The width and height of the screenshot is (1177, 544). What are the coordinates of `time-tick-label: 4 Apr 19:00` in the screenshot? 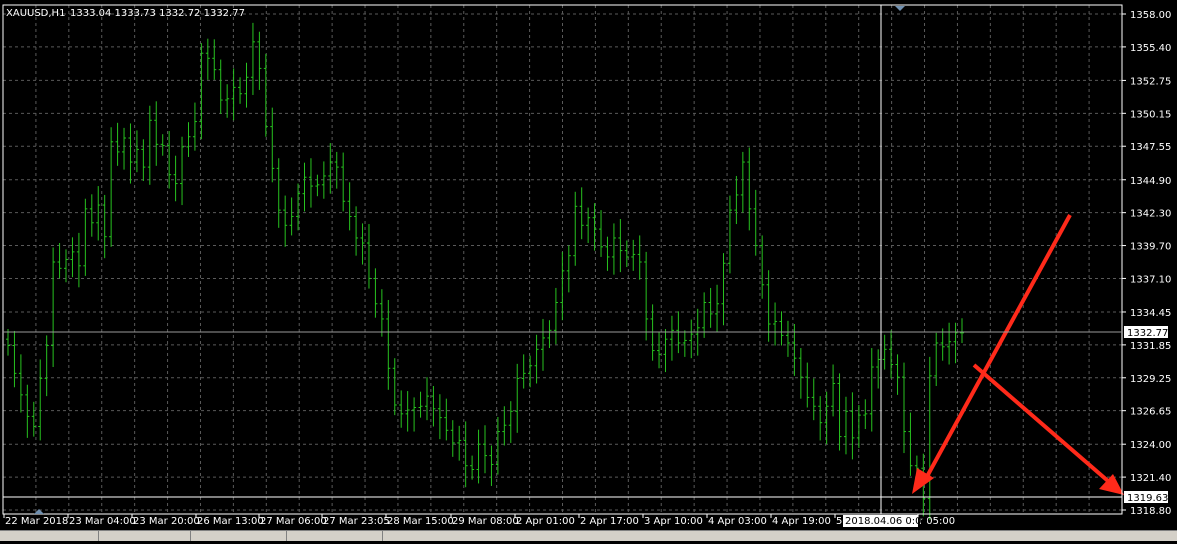 It's located at (801, 521).